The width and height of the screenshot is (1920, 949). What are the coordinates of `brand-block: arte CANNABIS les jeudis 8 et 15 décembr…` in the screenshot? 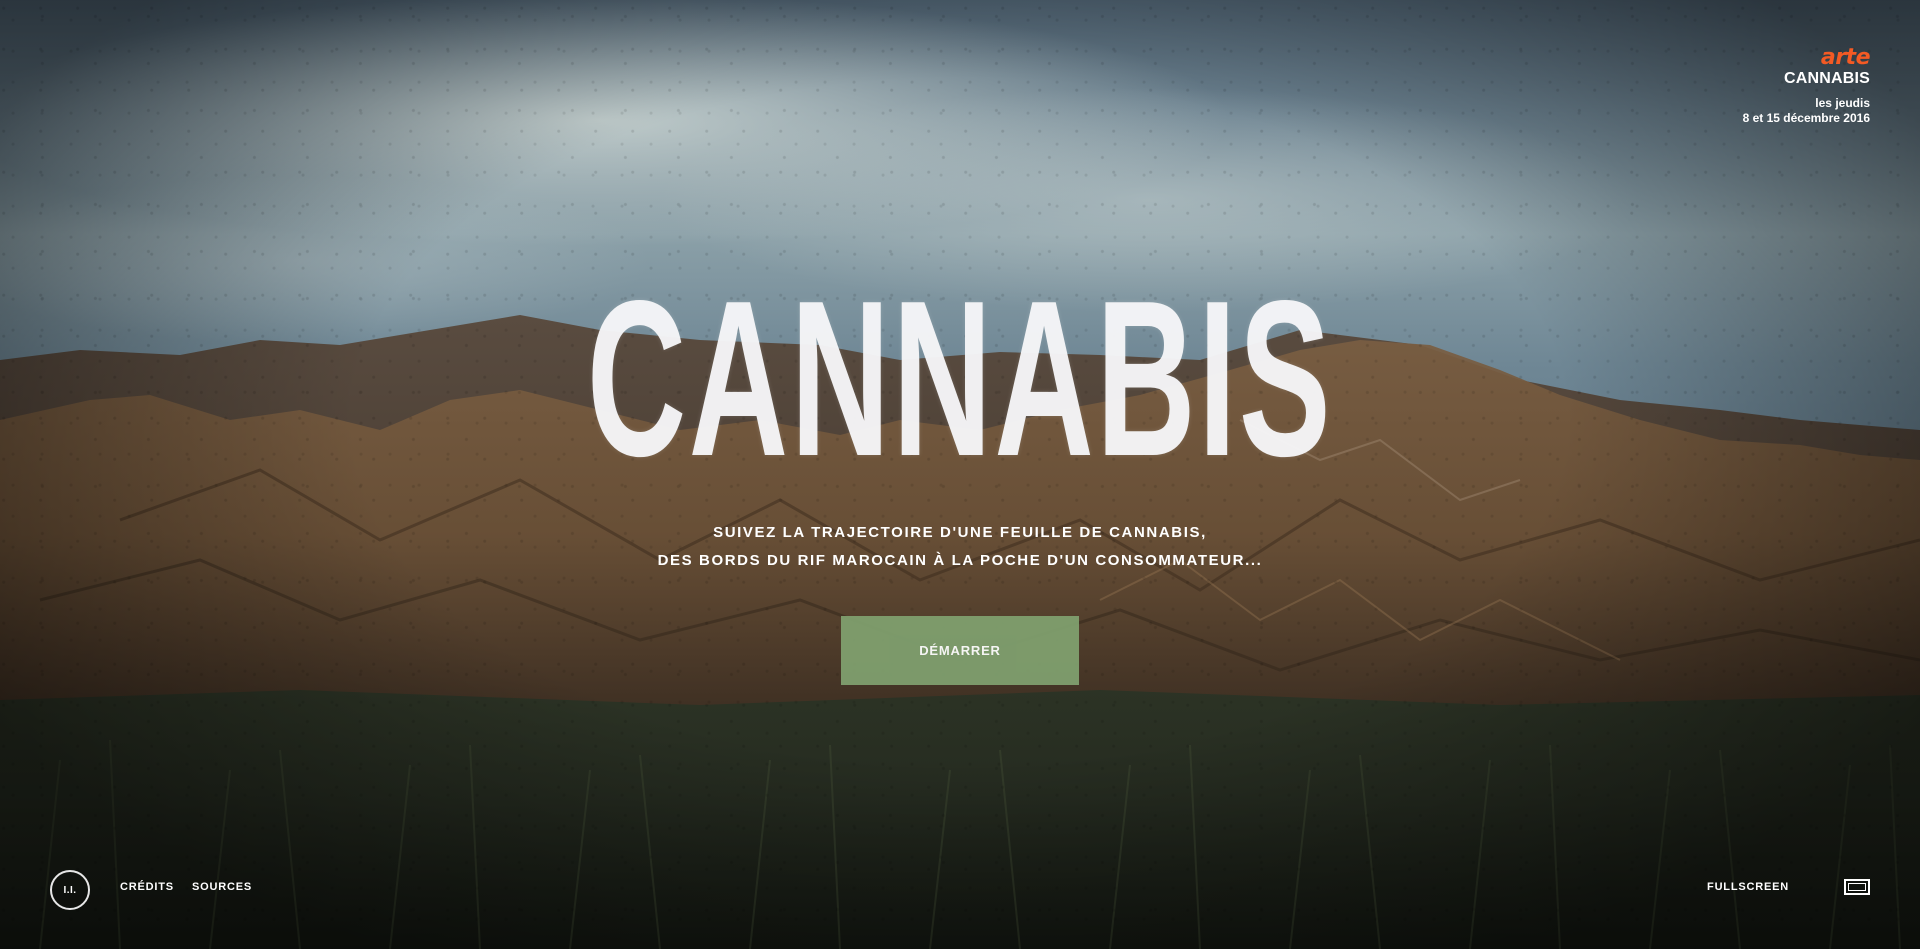 It's located at (1806, 86).